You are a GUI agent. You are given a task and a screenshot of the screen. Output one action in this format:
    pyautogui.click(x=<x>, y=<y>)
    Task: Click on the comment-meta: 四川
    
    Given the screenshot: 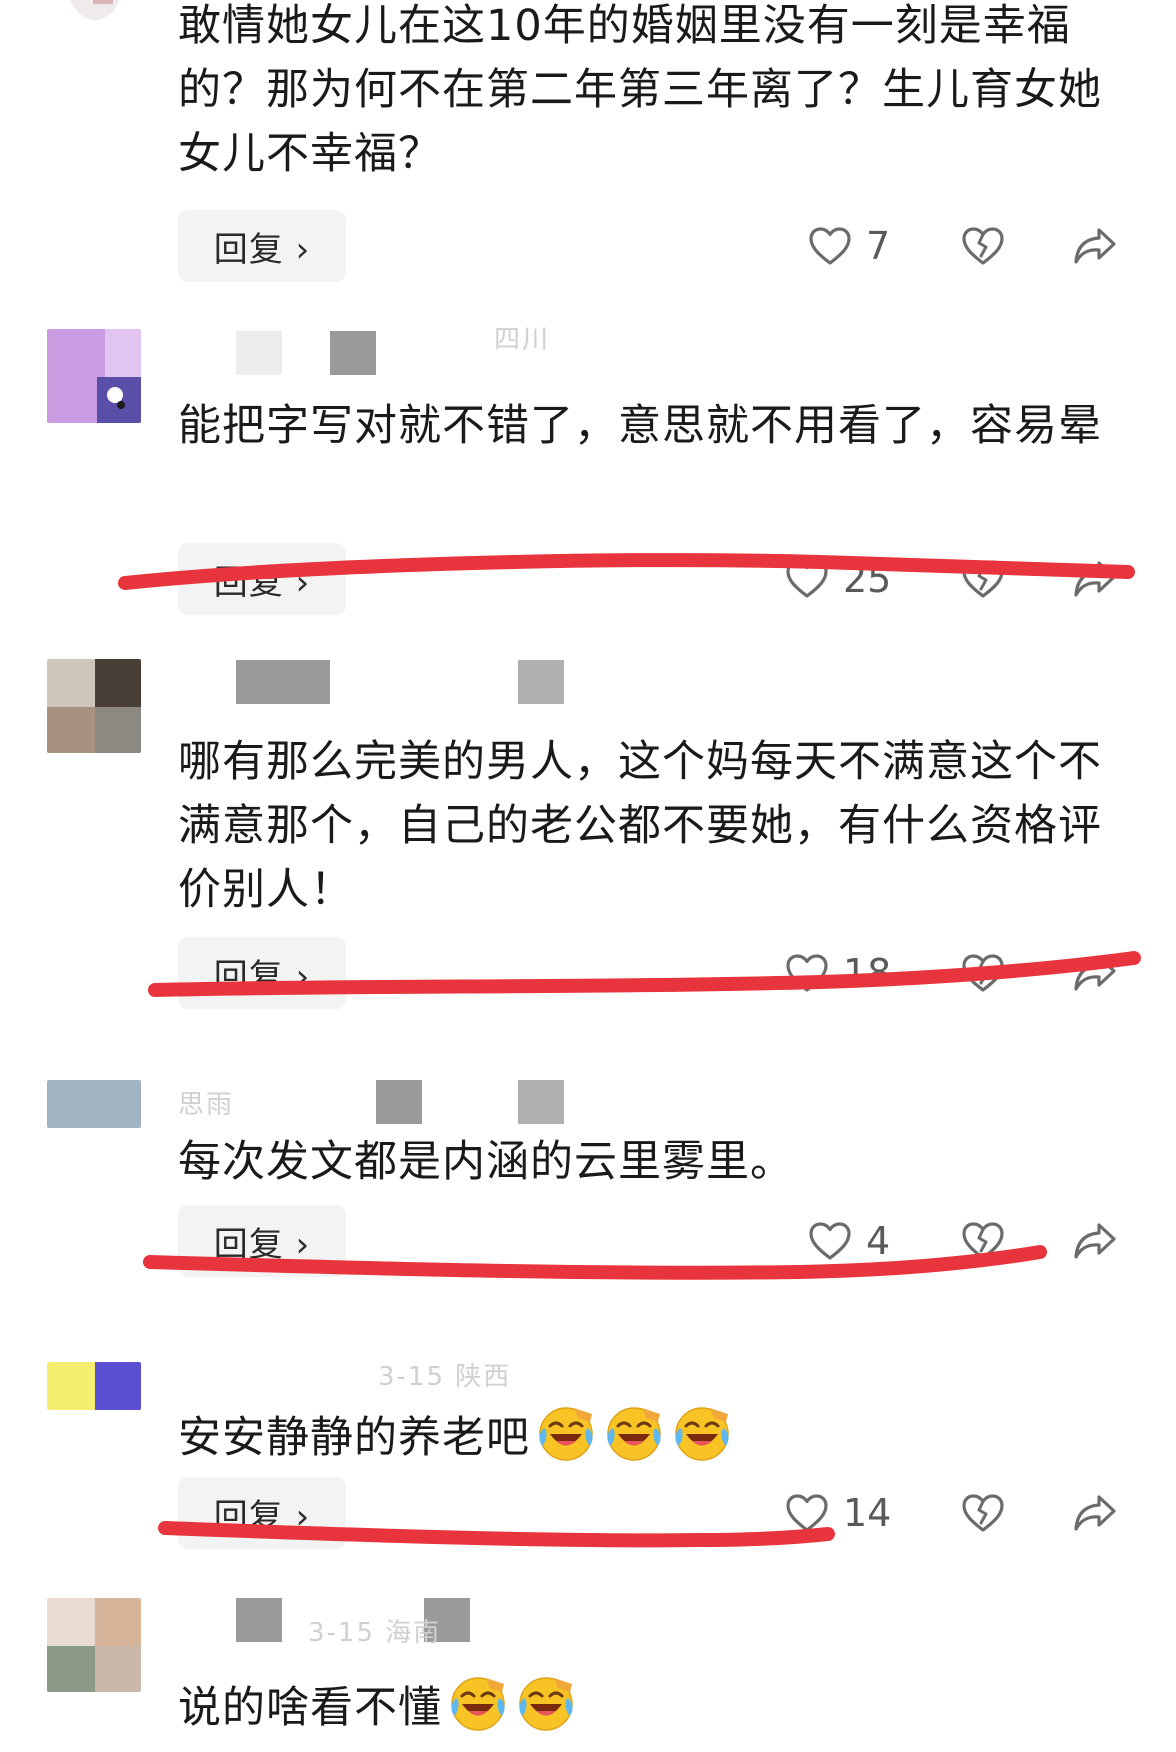 What is the action you would take?
    pyautogui.click(x=428, y=350)
    